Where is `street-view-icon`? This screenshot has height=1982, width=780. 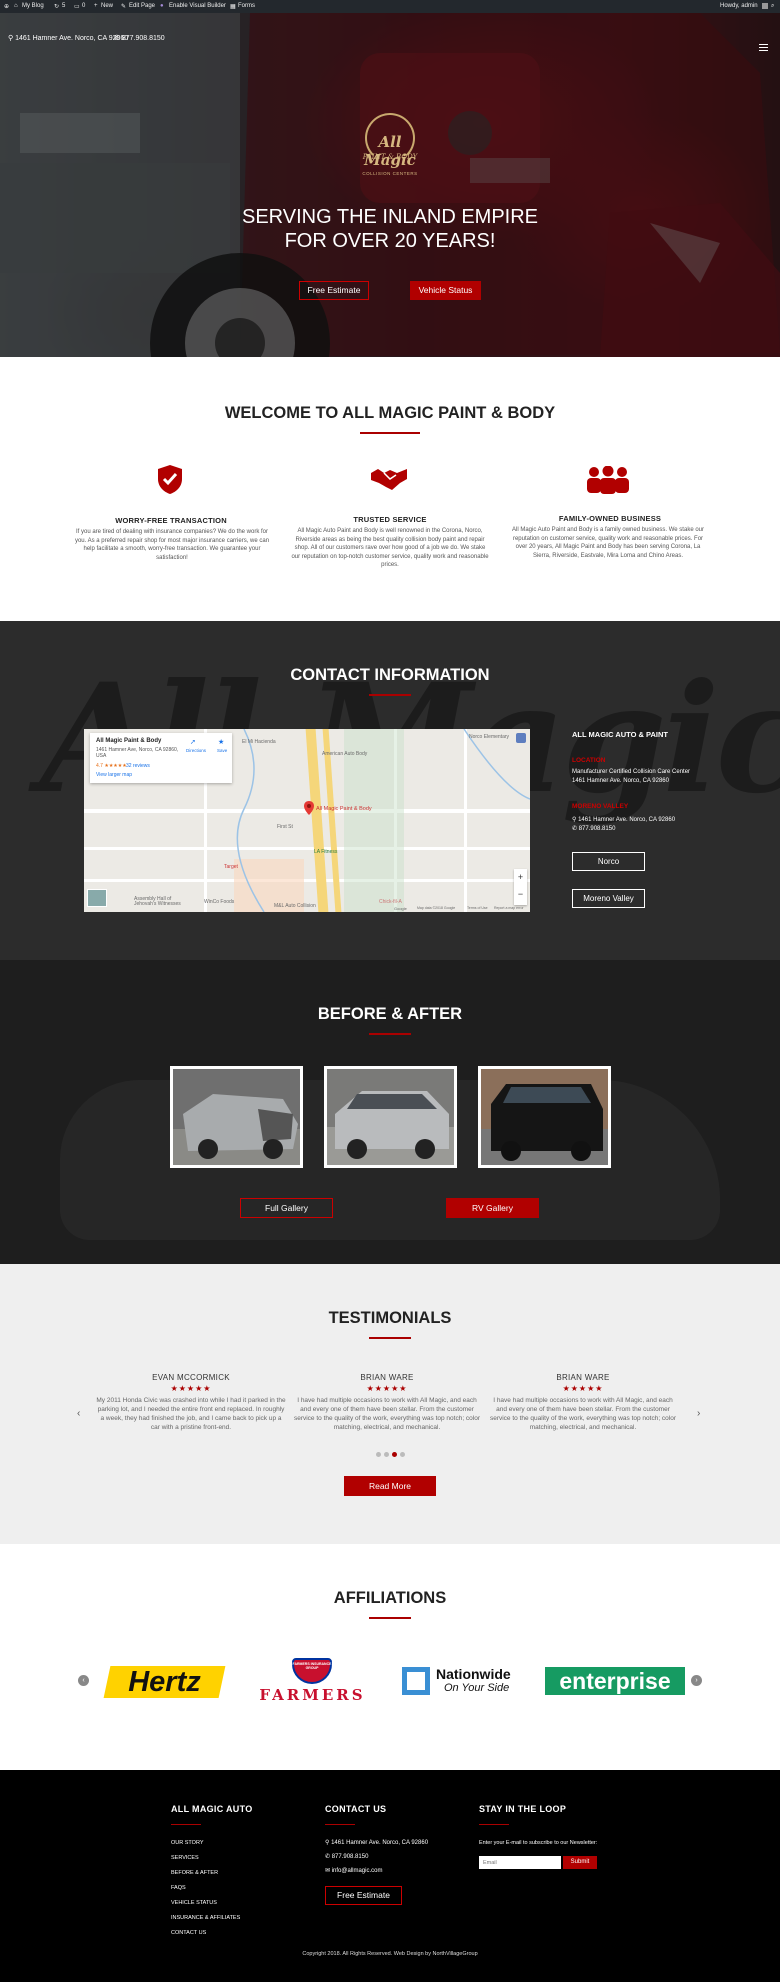 street-view-icon is located at coordinates (521, 738).